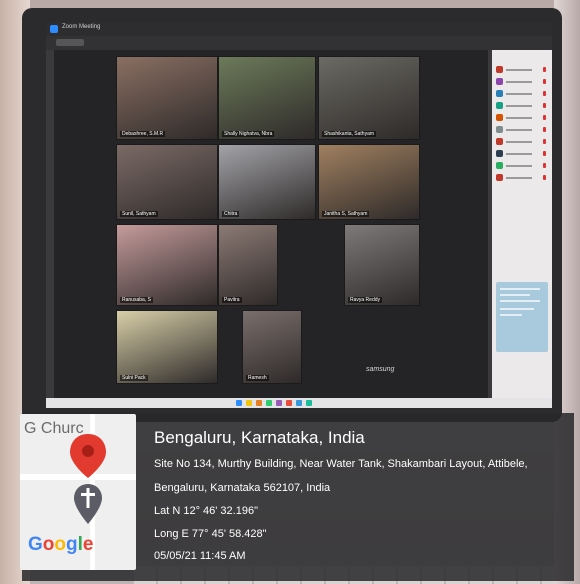  I want to click on map-thumbnail: G Churc Google, so click(78, 492).